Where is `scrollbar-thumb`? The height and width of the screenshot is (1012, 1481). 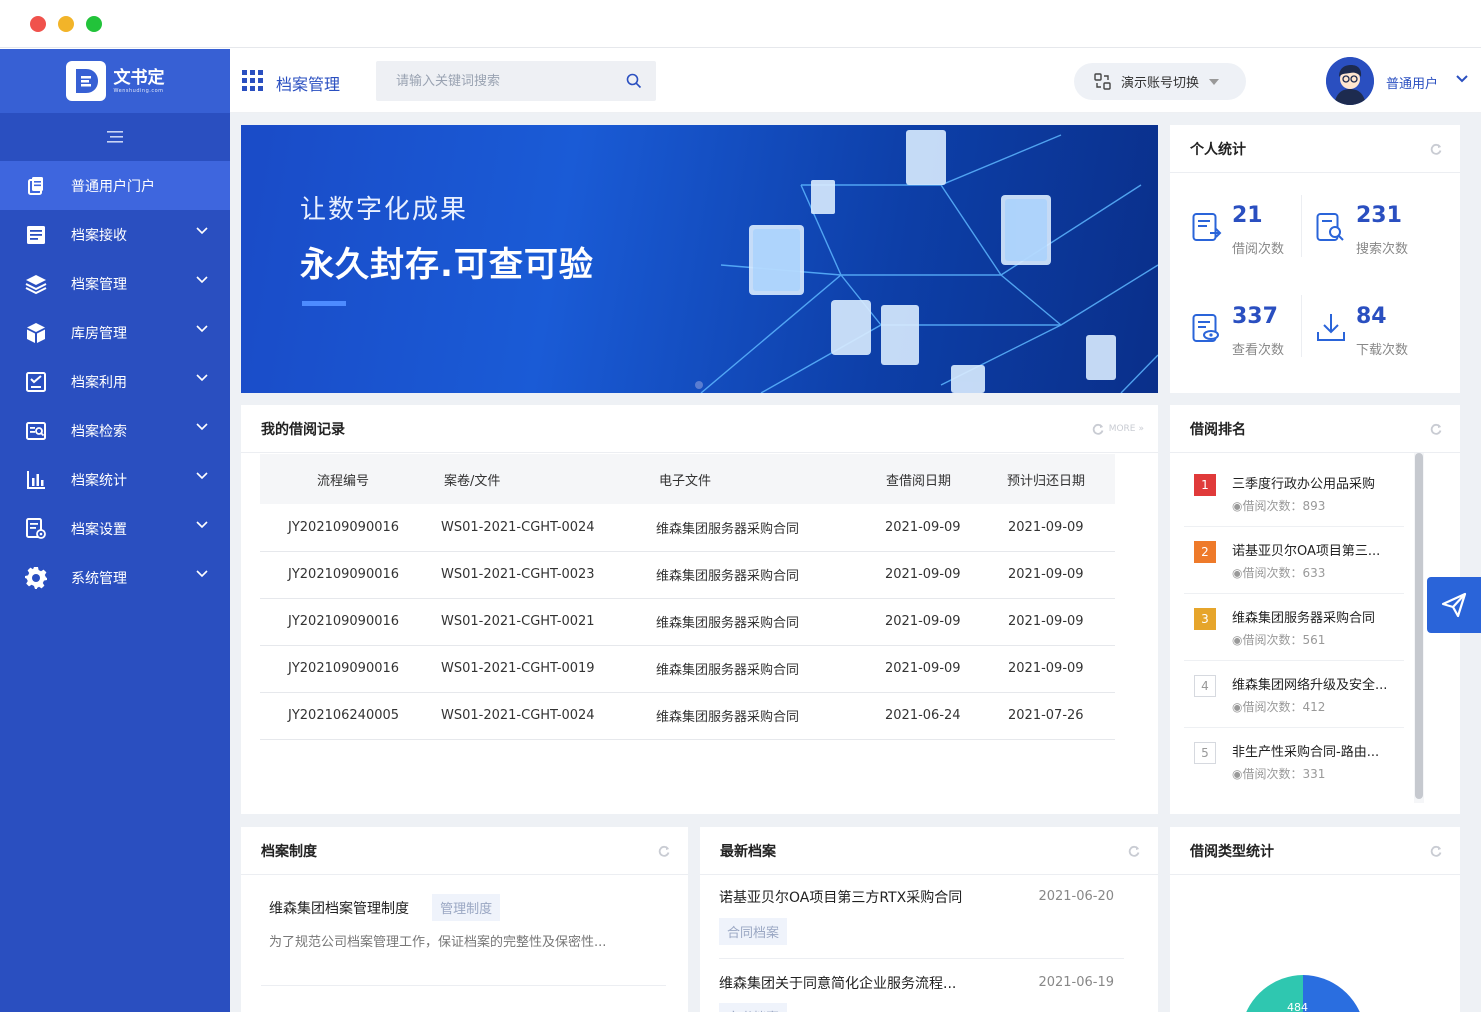 scrollbar-thumb is located at coordinates (1419, 626).